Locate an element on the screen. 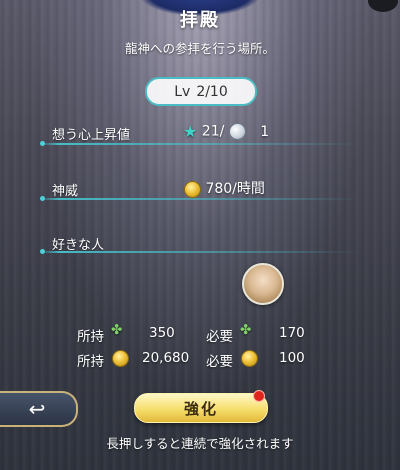 The width and height of the screenshot is (400, 470). owned-clover-value: 350 is located at coordinates (162, 333).